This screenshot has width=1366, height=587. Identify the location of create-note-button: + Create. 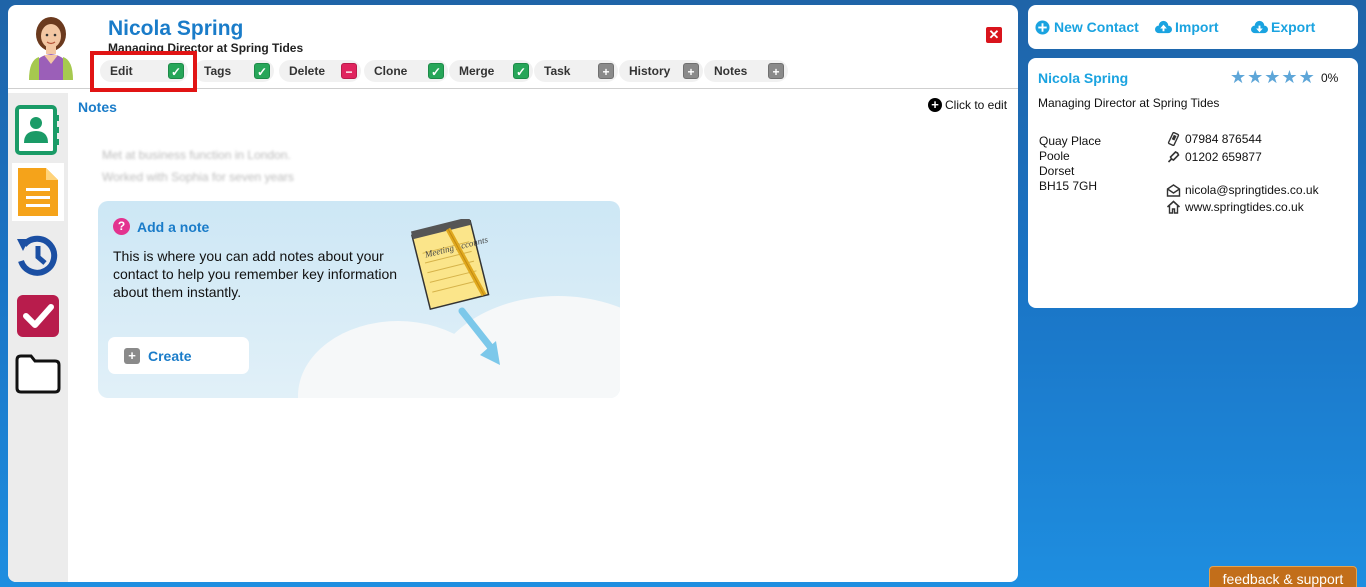
(178, 355).